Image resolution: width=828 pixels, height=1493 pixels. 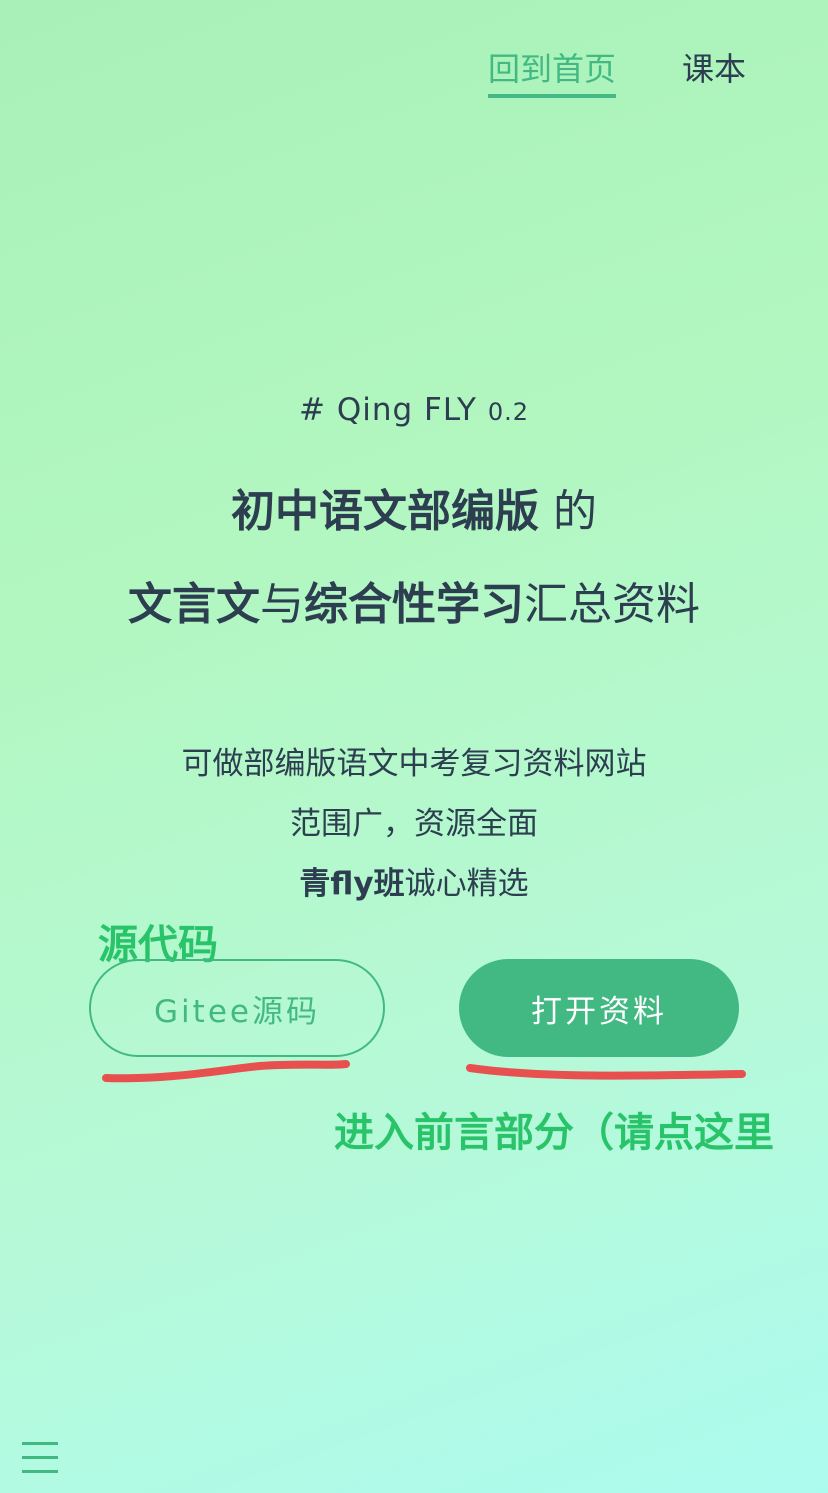 What do you see at coordinates (40, 1443) in the screenshot?
I see `menu-bar-top` at bounding box center [40, 1443].